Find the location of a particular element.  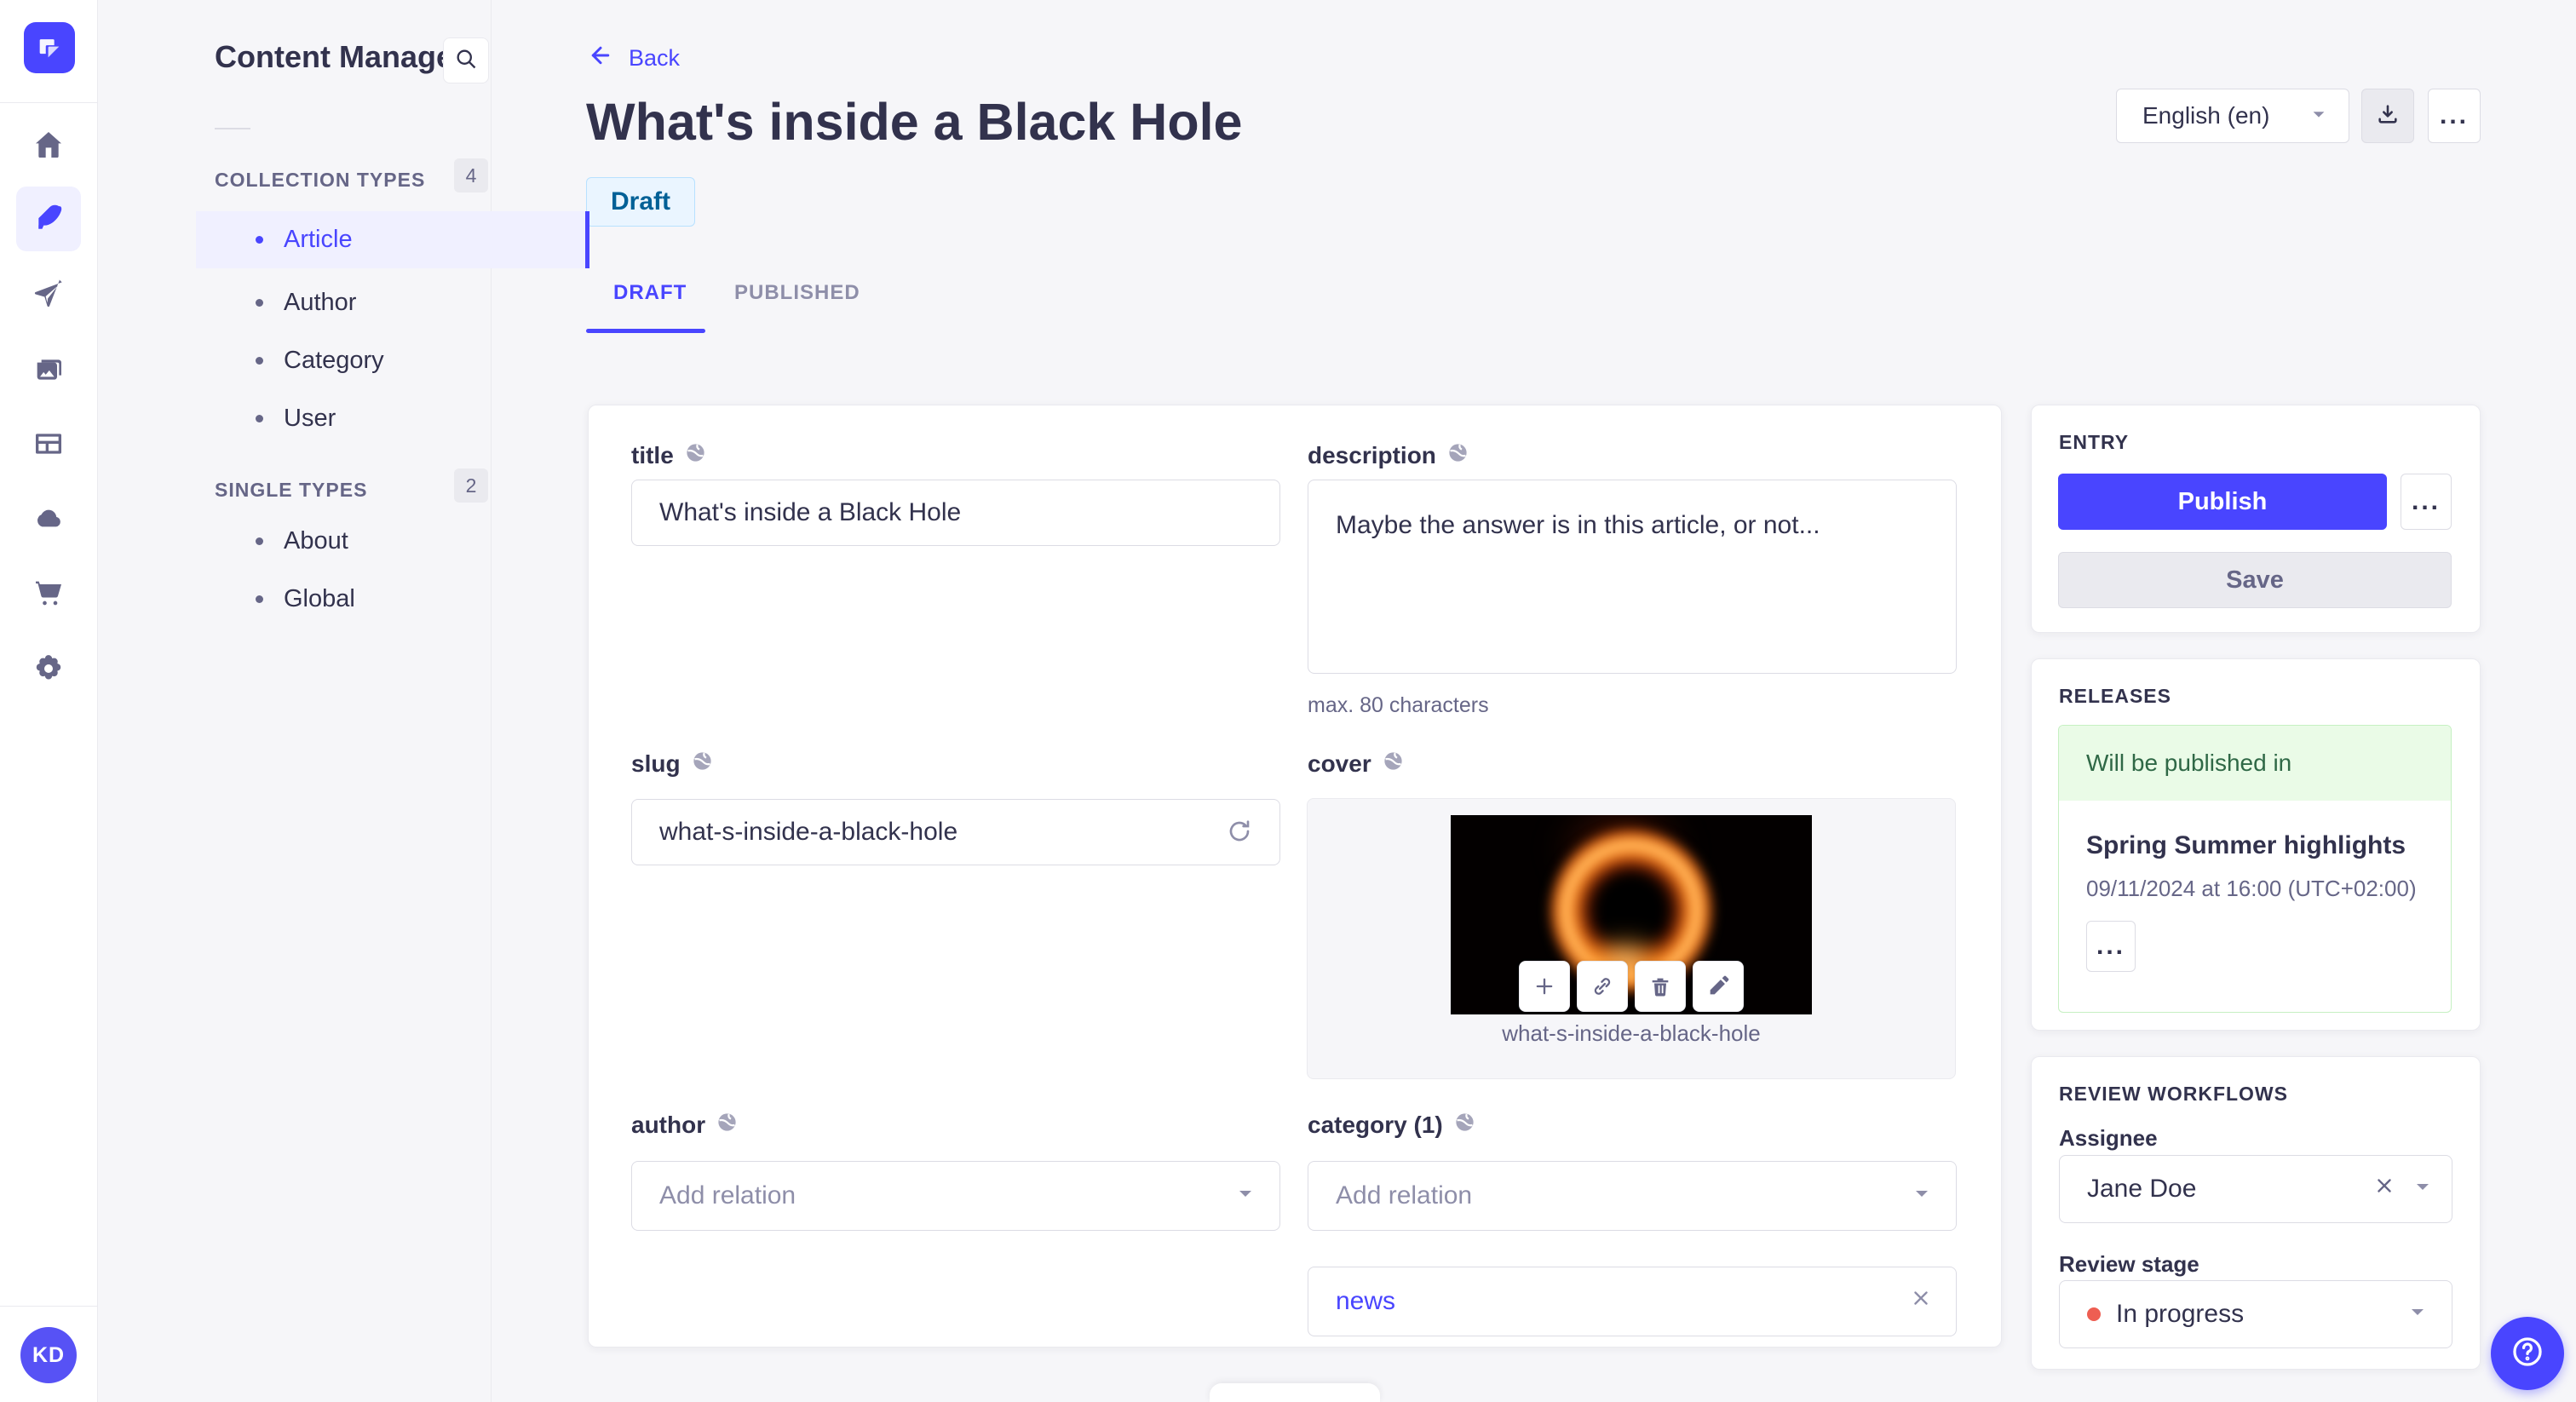

back-label: Back is located at coordinates (655, 58).